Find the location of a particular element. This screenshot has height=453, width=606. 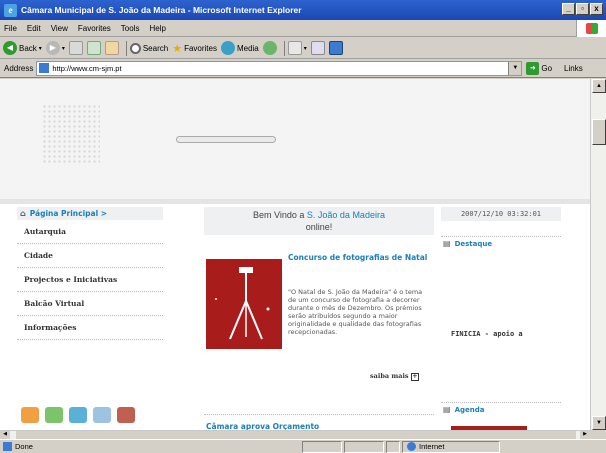

scroll-right-icon: ▶ is located at coordinates (585, 435).